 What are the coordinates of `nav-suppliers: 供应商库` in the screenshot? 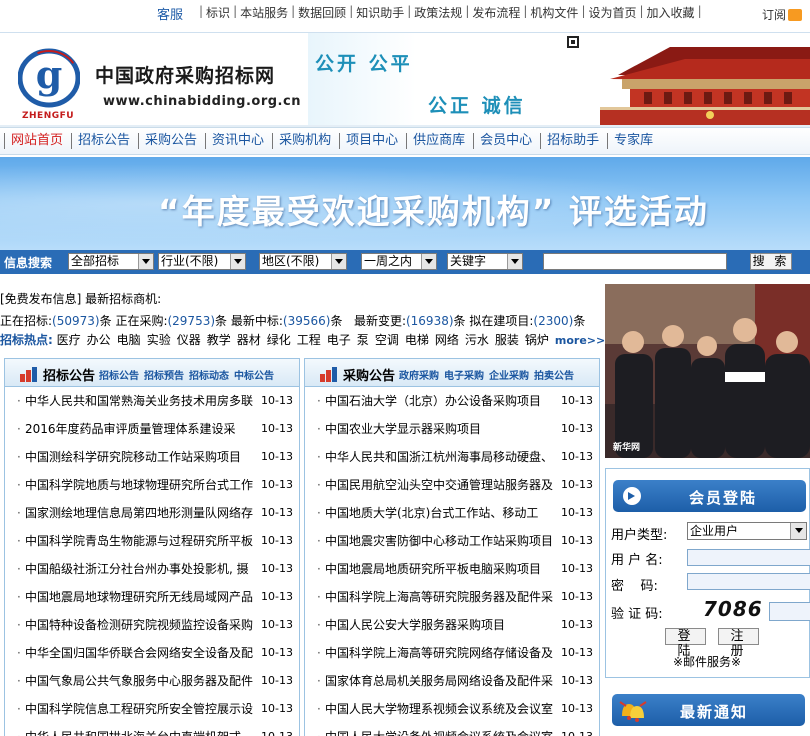 It's located at (439, 141).